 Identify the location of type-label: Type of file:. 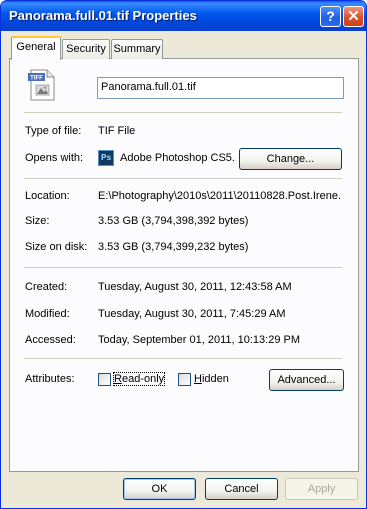
(53, 131).